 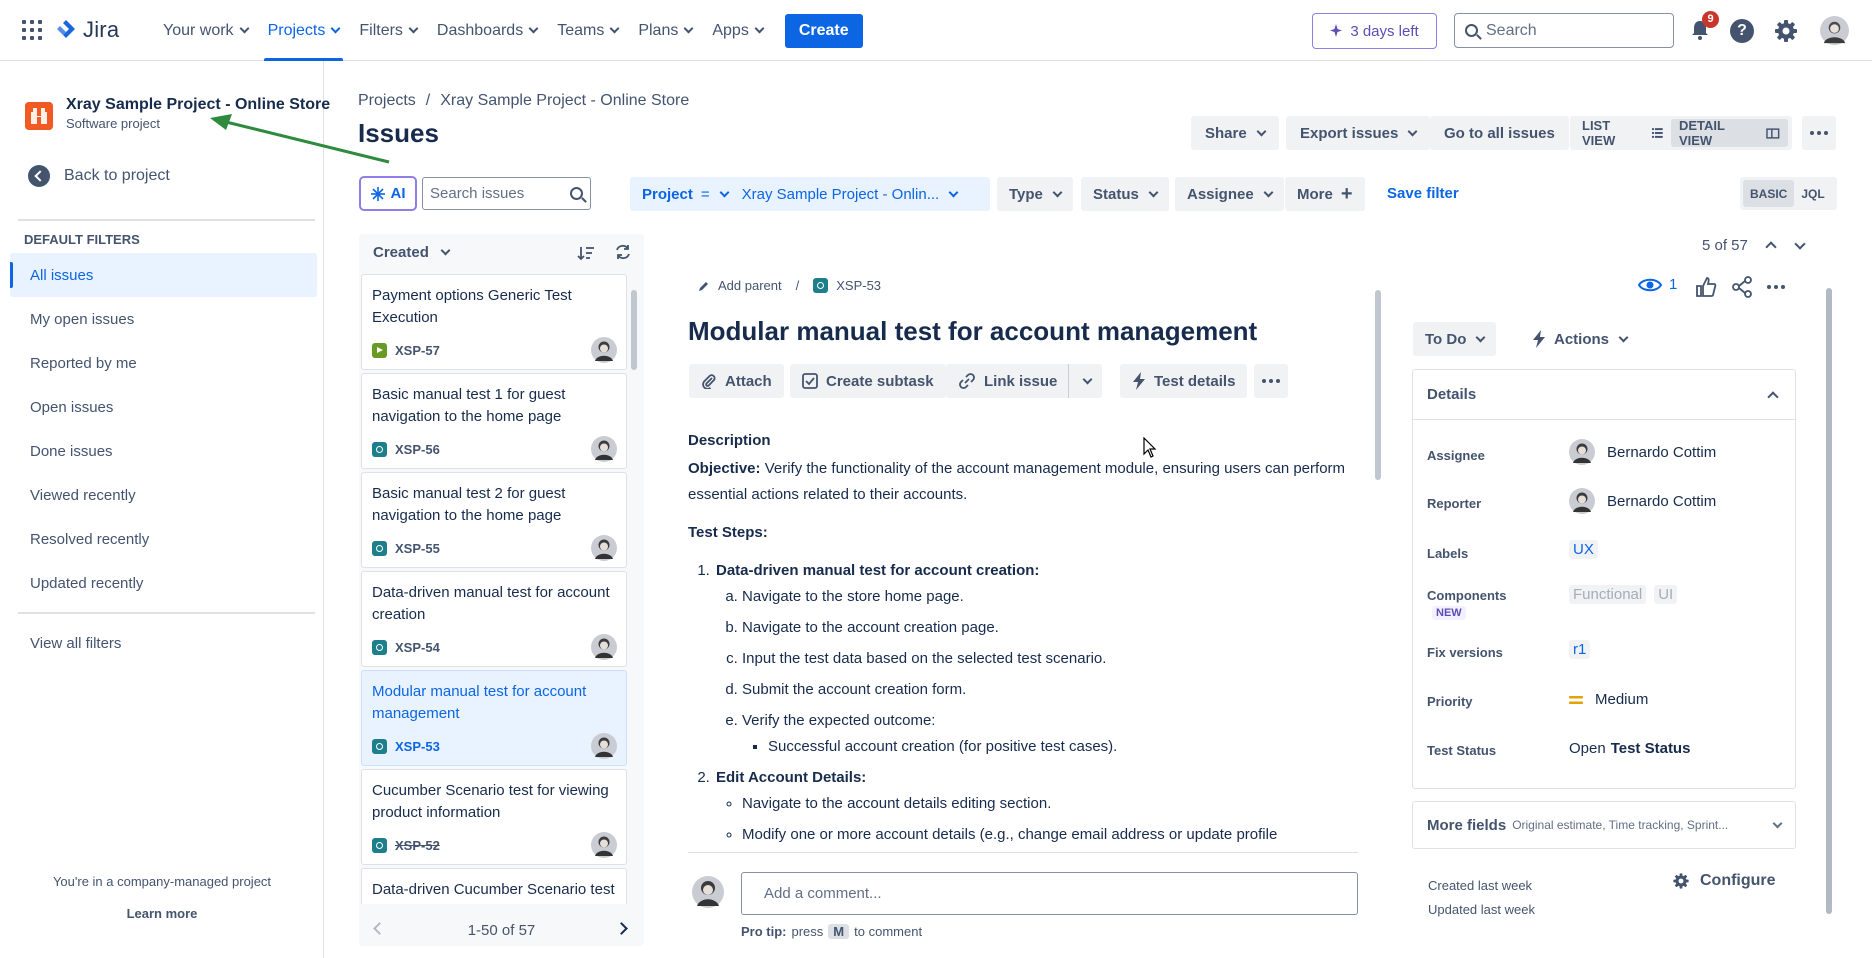 I want to click on labels-field: UX, so click(x=1583, y=549).